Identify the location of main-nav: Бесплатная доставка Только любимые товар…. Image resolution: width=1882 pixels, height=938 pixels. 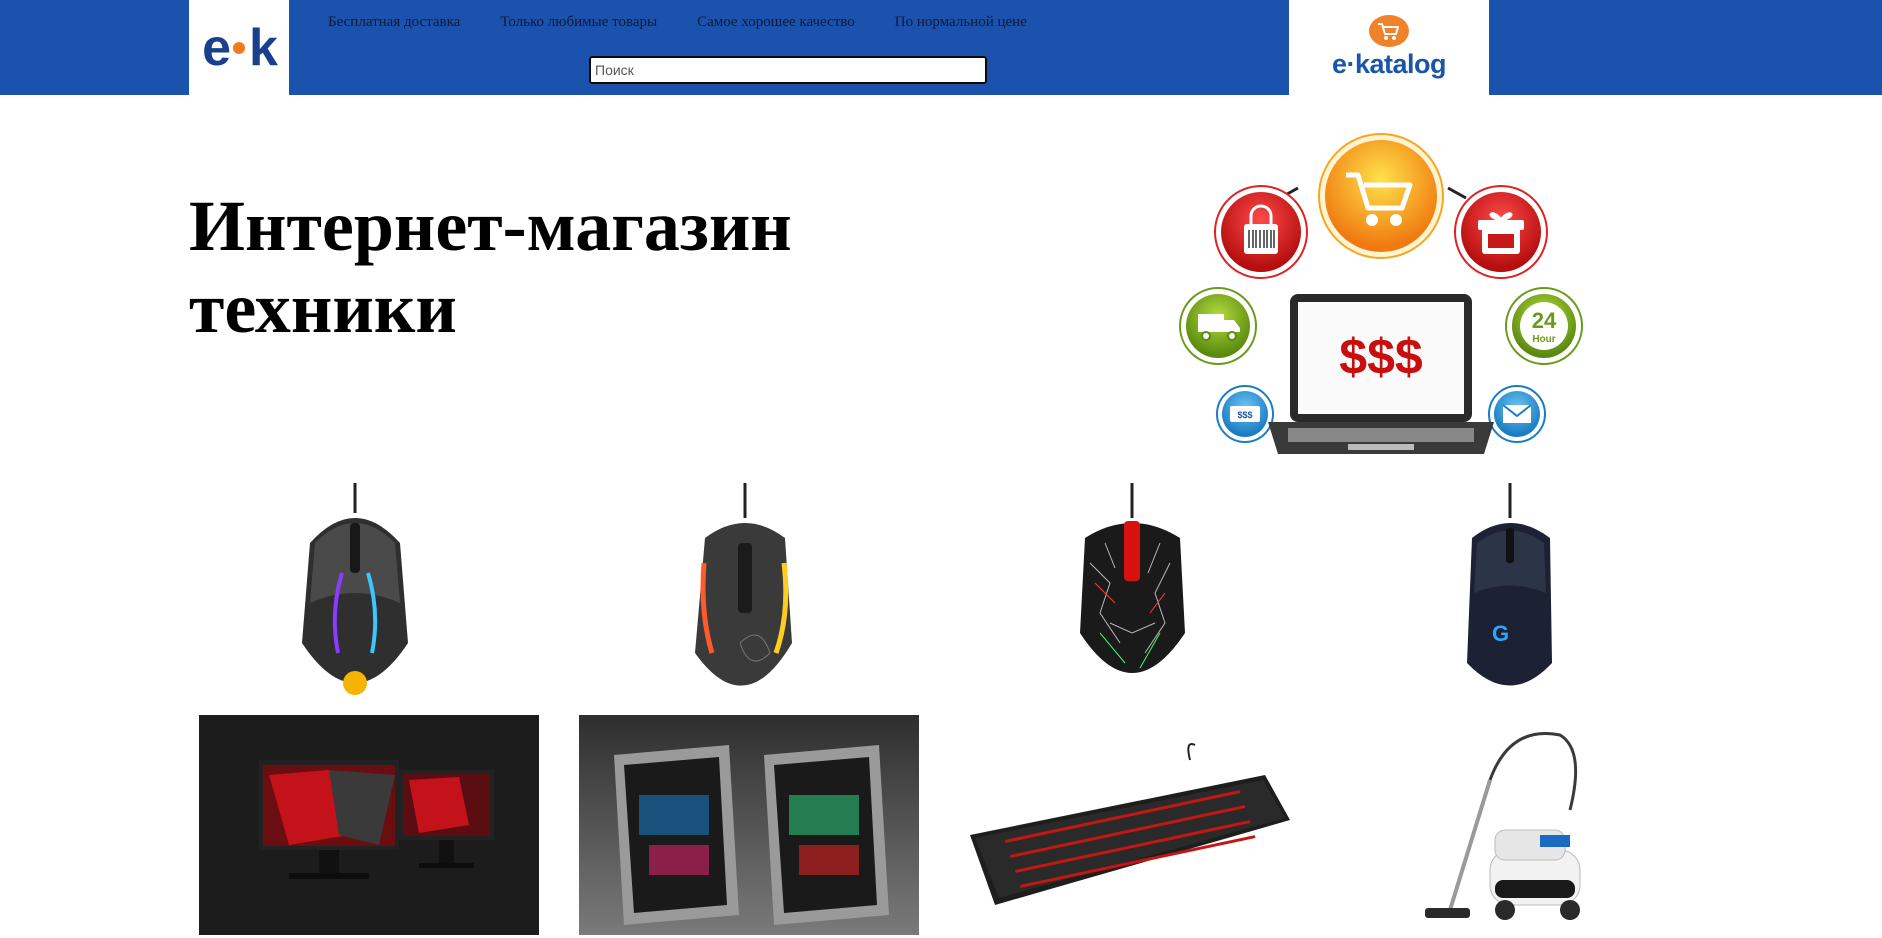
(677, 22).